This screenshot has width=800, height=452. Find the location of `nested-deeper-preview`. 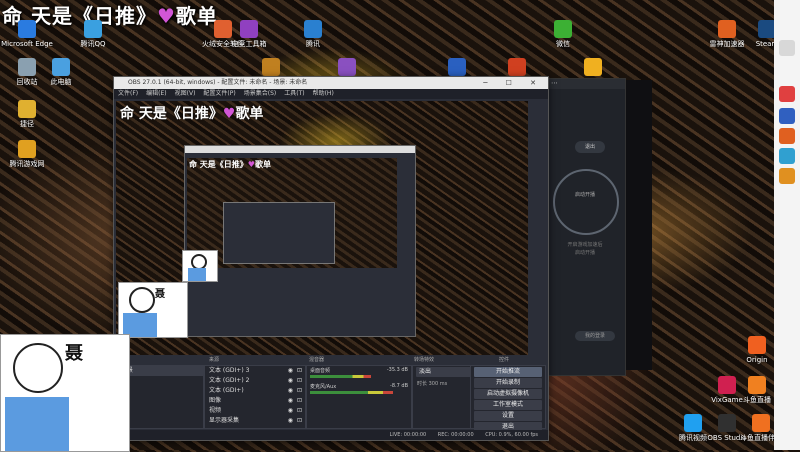

nested-deeper-preview is located at coordinates (279, 233).